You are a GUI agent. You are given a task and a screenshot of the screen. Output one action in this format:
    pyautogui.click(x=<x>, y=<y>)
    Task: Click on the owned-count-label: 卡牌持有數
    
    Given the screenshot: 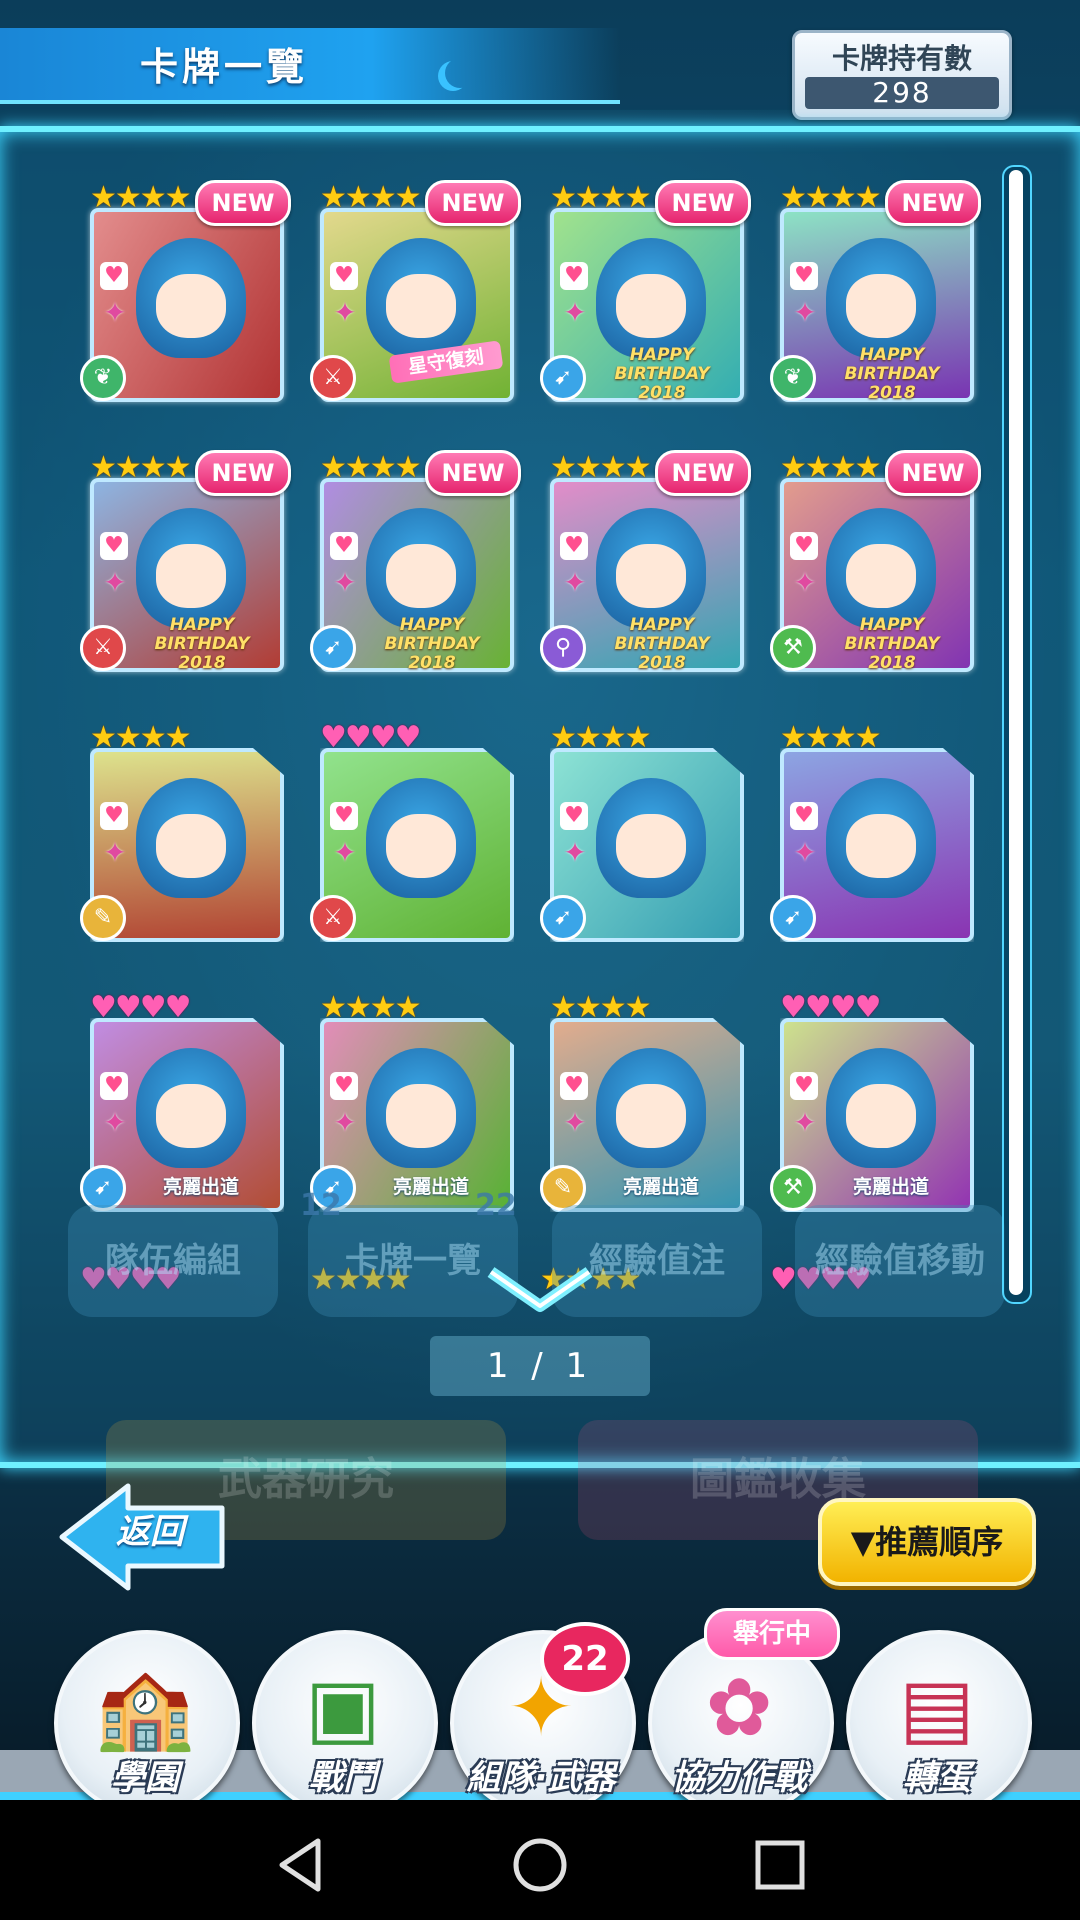 What is the action you would take?
    pyautogui.click(x=901, y=58)
    